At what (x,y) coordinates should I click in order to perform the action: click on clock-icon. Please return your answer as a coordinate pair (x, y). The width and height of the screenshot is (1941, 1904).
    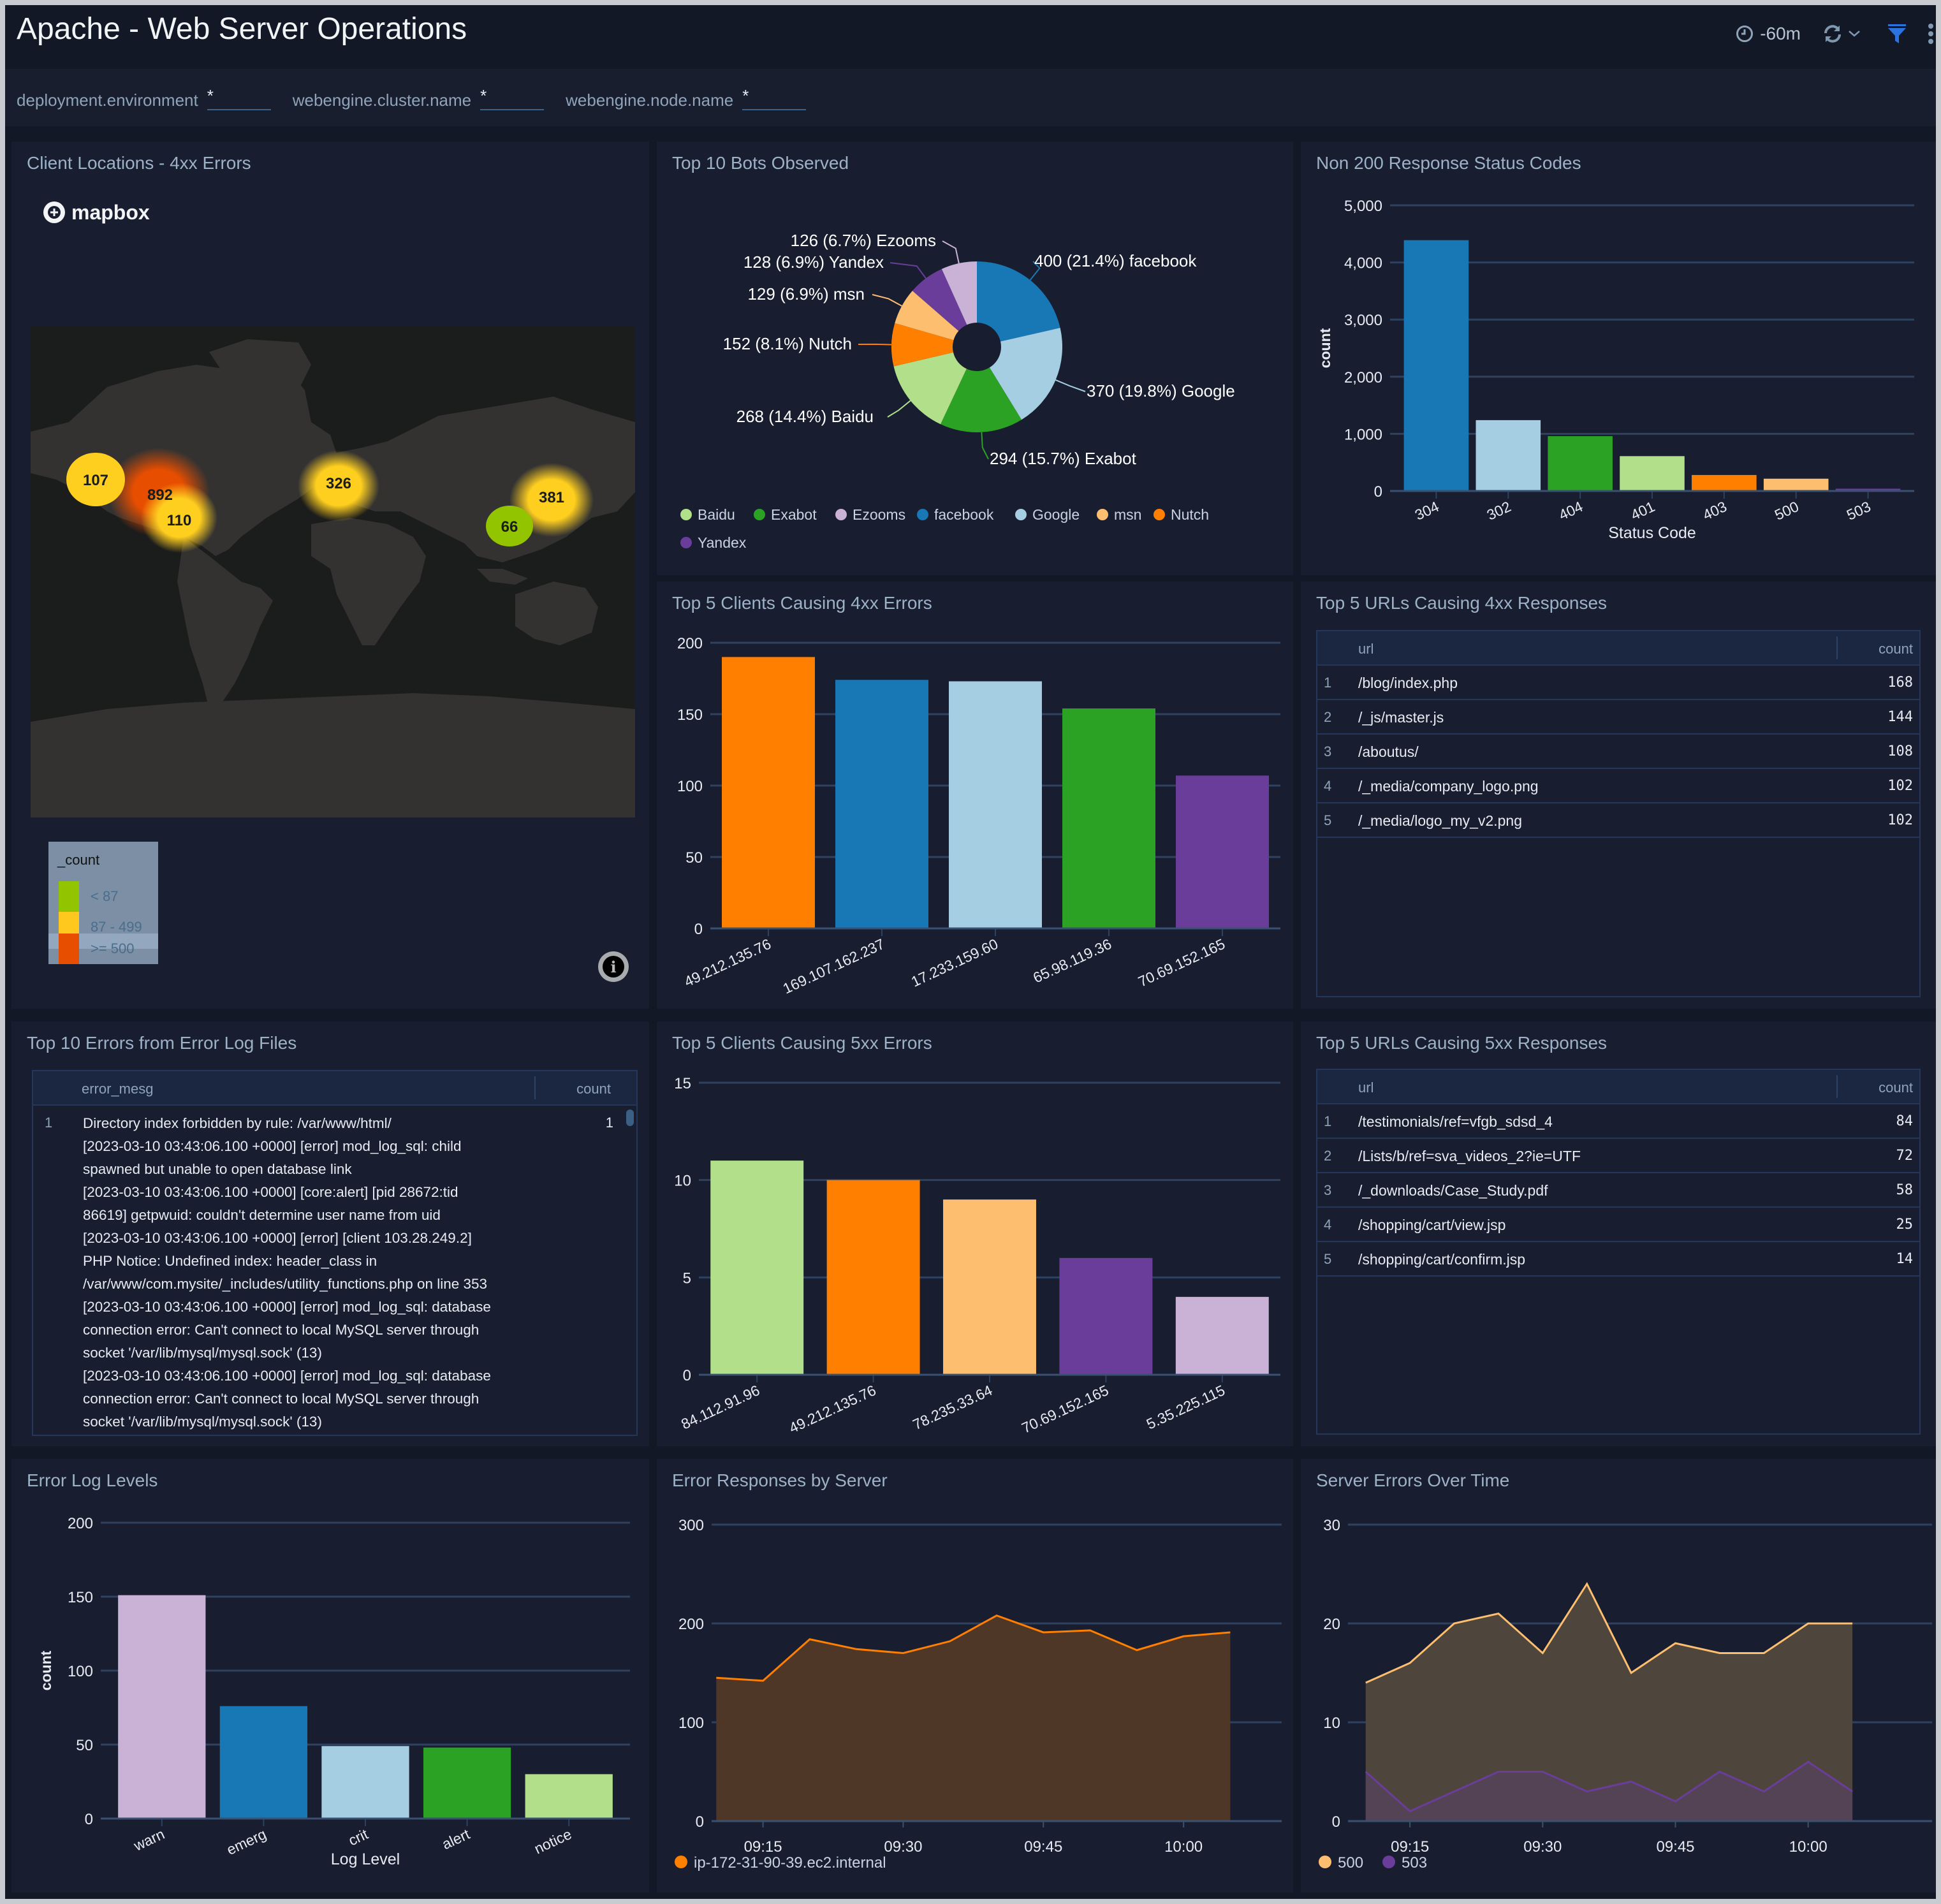
    Looking at the image, I should click on (1745, 34).